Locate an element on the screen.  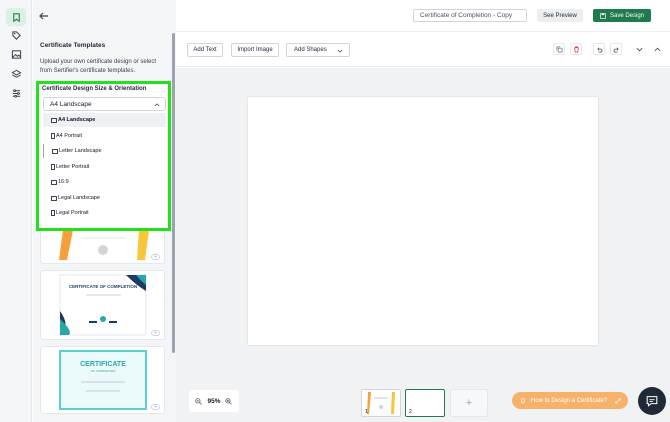
how-to-design-button: How to Design a Certificate? is located at coordinates (570, 400).